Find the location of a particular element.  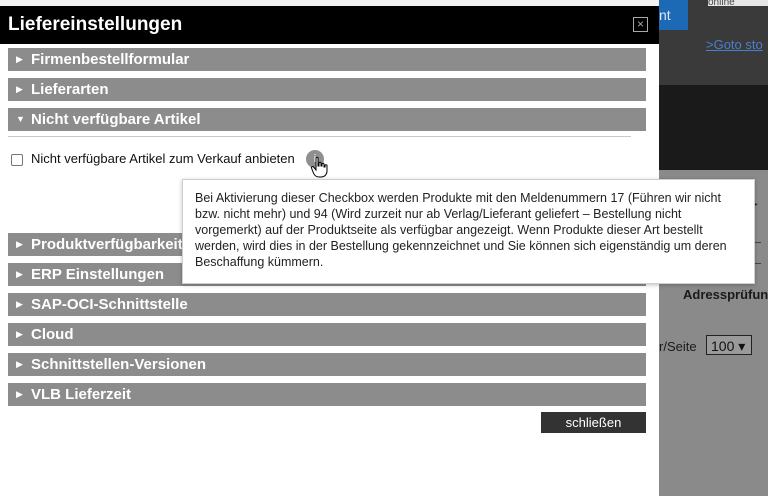

section-label: Lieferarten is located at coordinates (70, 89).